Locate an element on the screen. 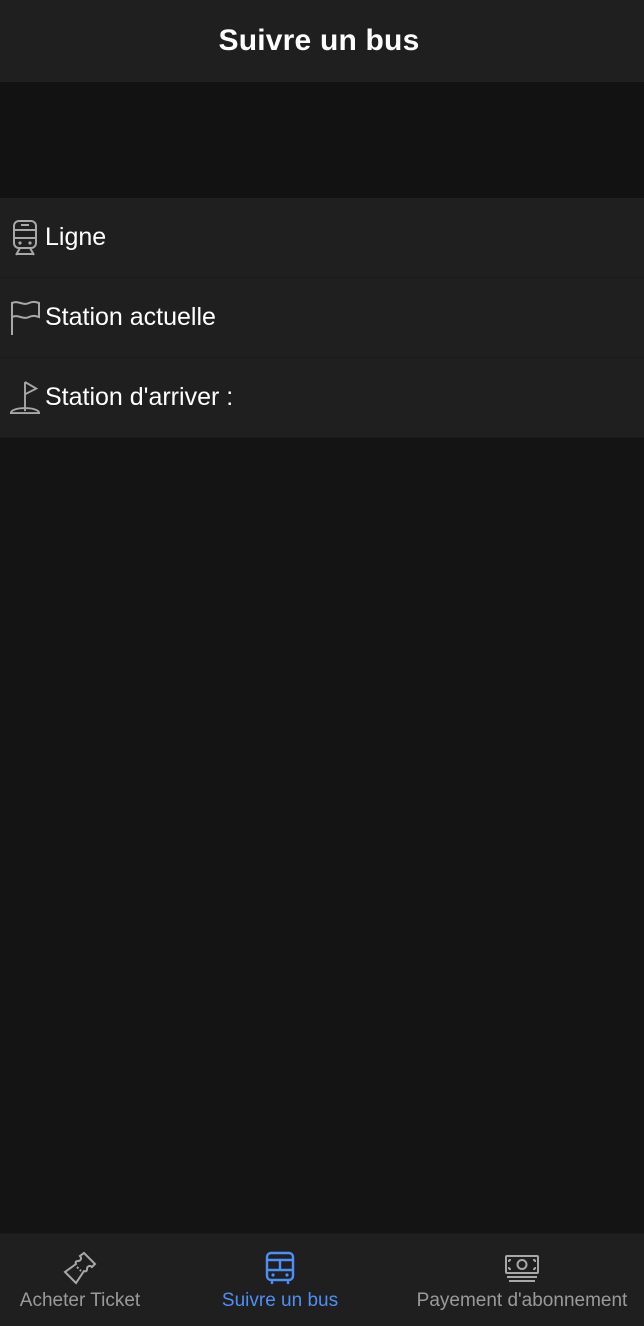 This screenshot has width=644, height=1326. nav-buy-ticket: Acheter Ticket is located at coordinates (80, 1280).